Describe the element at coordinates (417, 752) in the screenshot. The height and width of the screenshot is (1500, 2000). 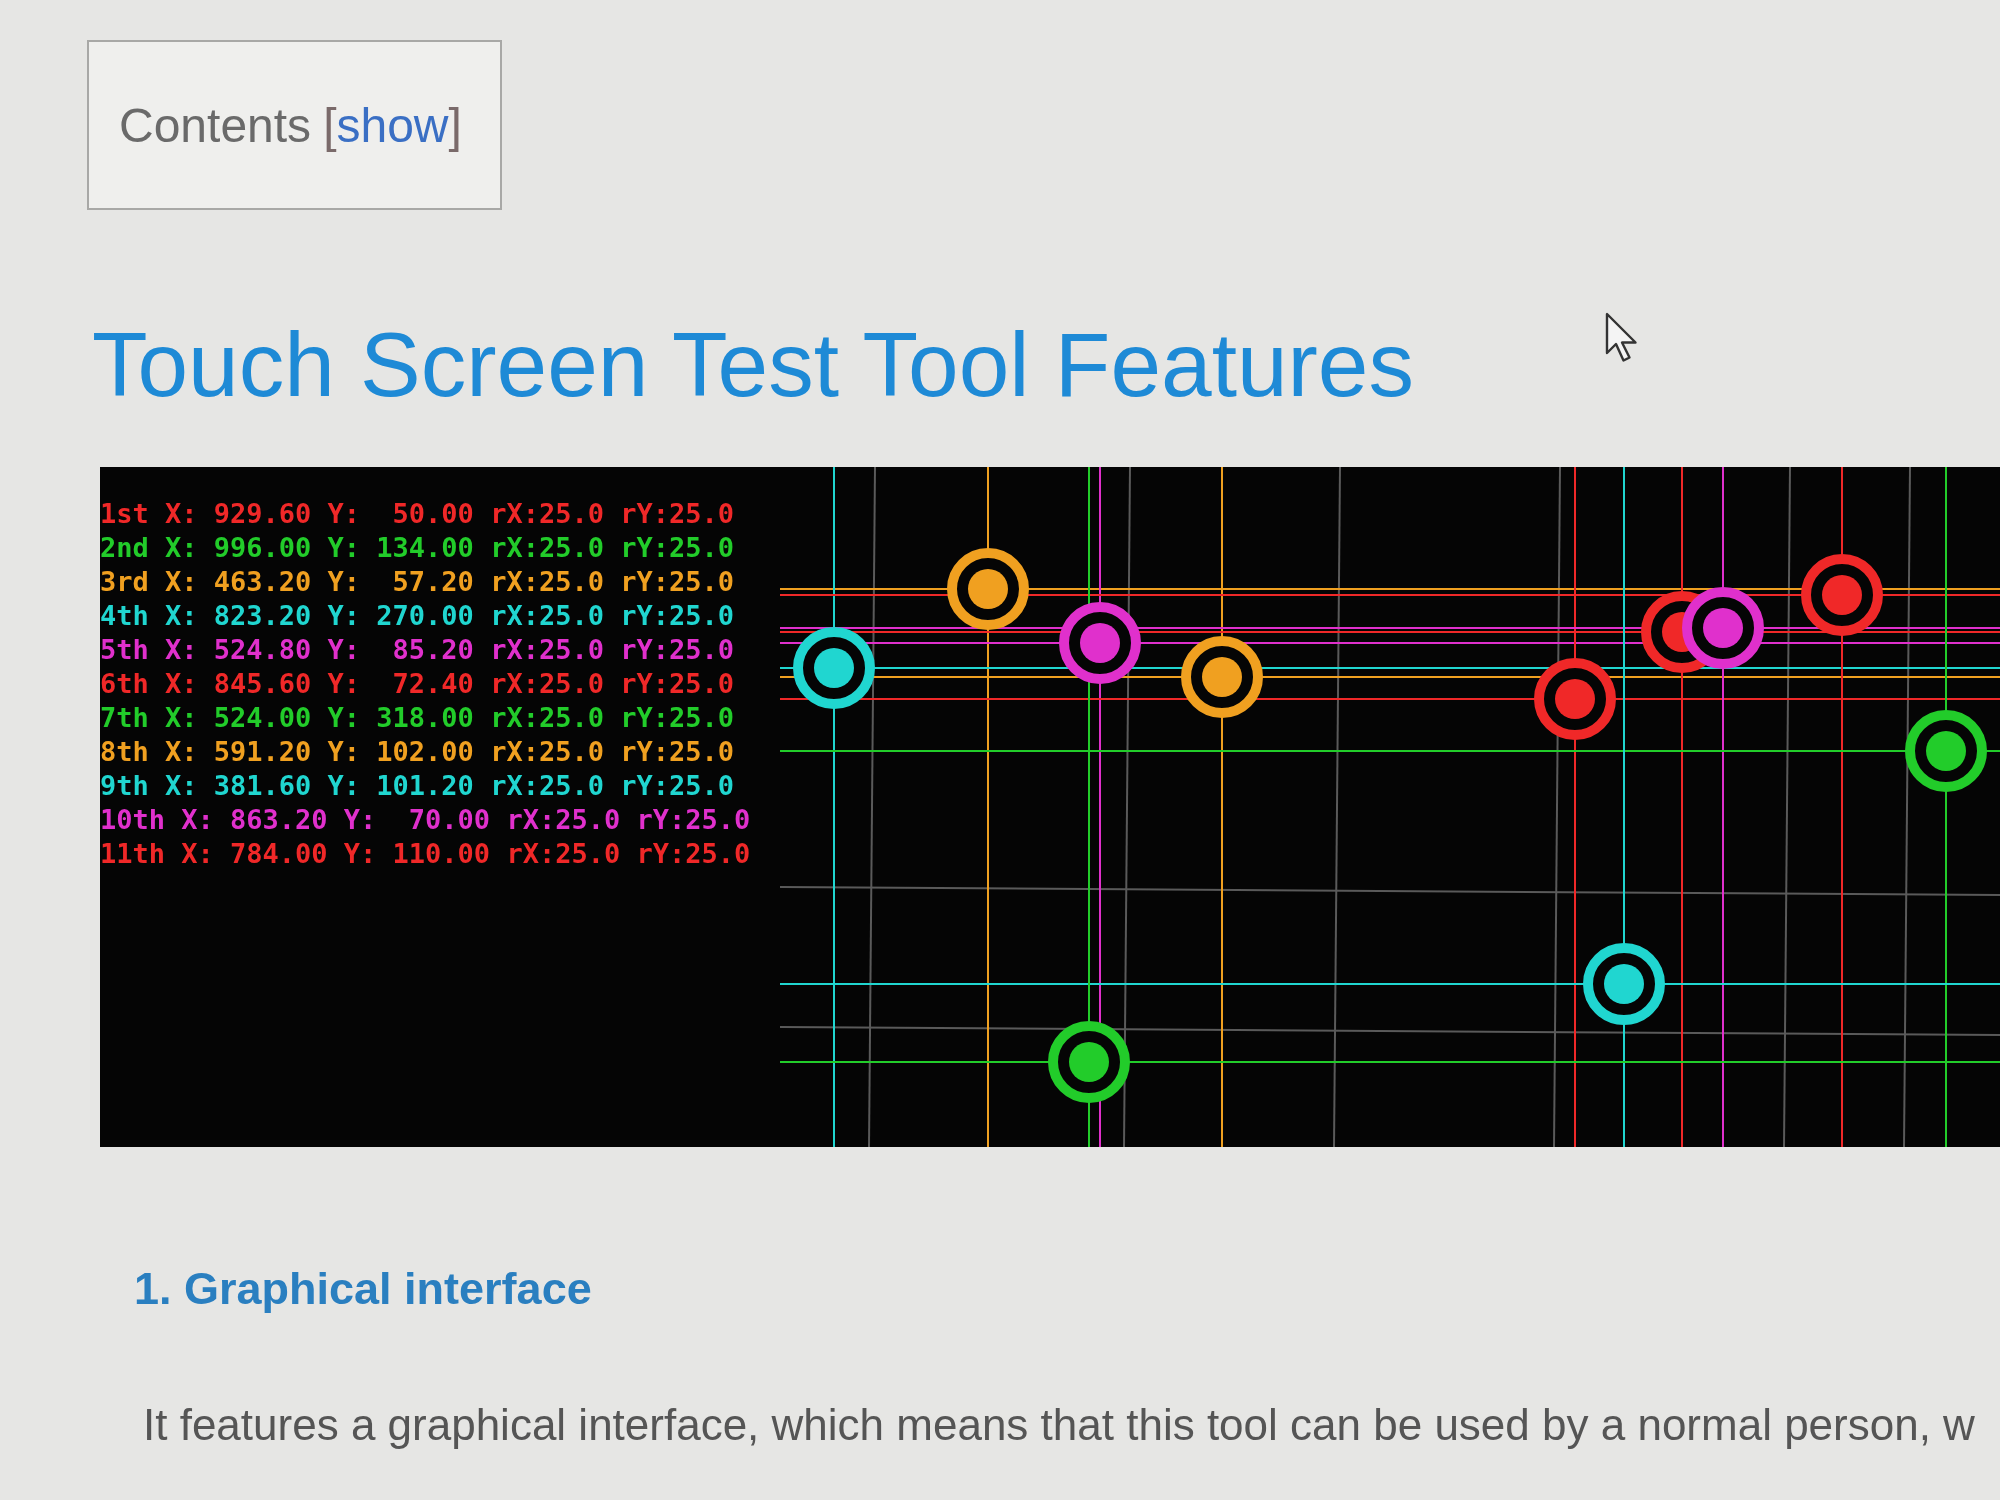
I see `touch-reading: 8th X: 591.20 Y: 102.00 rX:25.0 rY:25.0` at that location.